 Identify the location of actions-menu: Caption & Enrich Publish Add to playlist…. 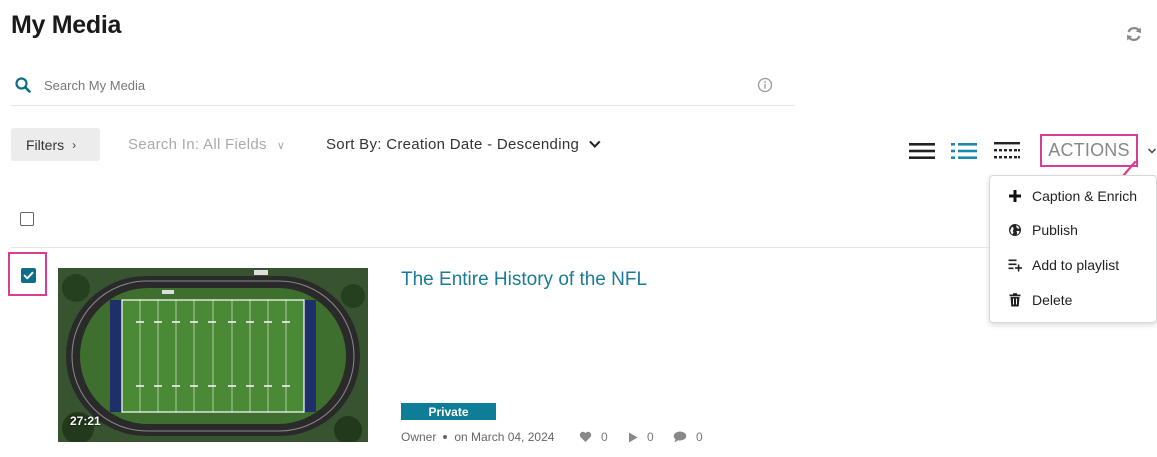
(1073, 249).